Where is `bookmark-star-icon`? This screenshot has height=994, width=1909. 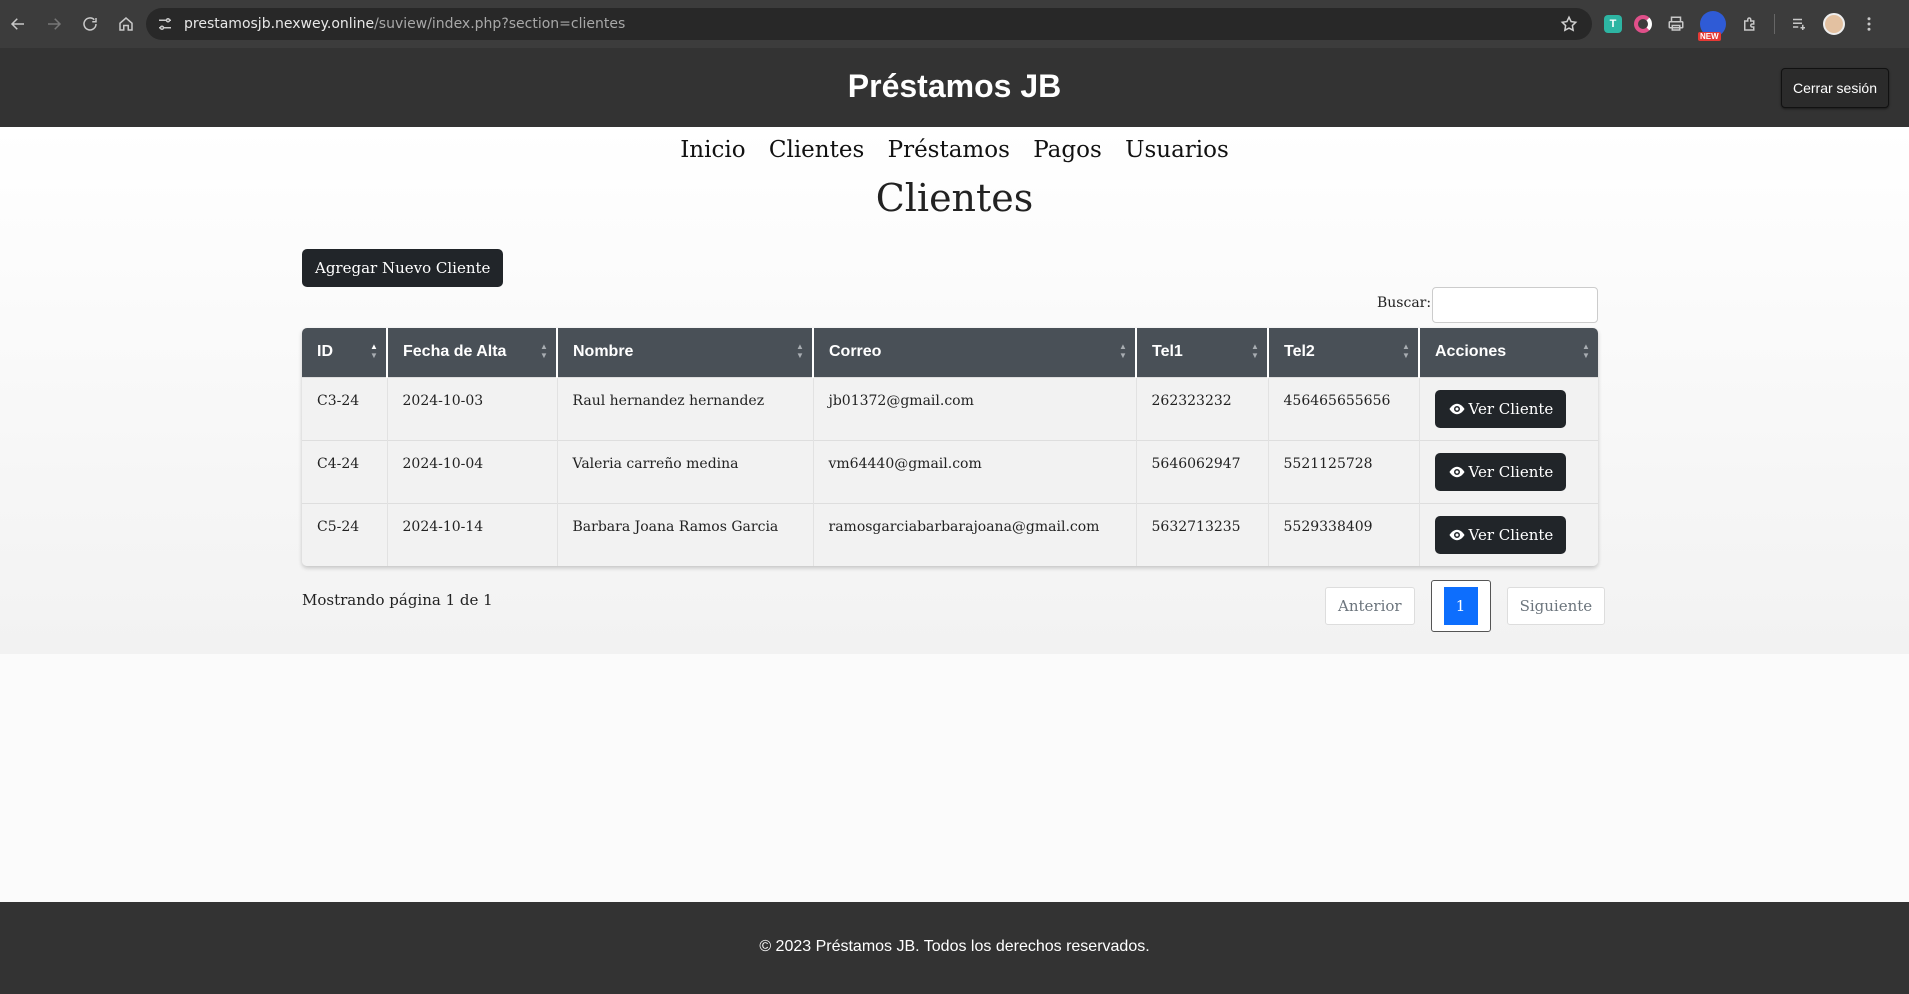
bookmark-star-icon is located at coordinates (1569, 24).